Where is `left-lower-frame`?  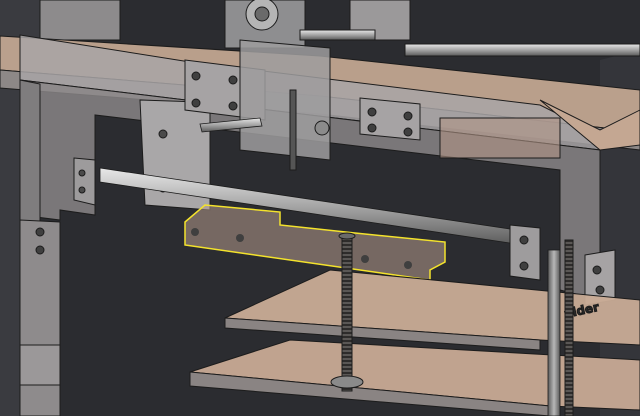
left-lower-frame is located at coordinates (40, 317).